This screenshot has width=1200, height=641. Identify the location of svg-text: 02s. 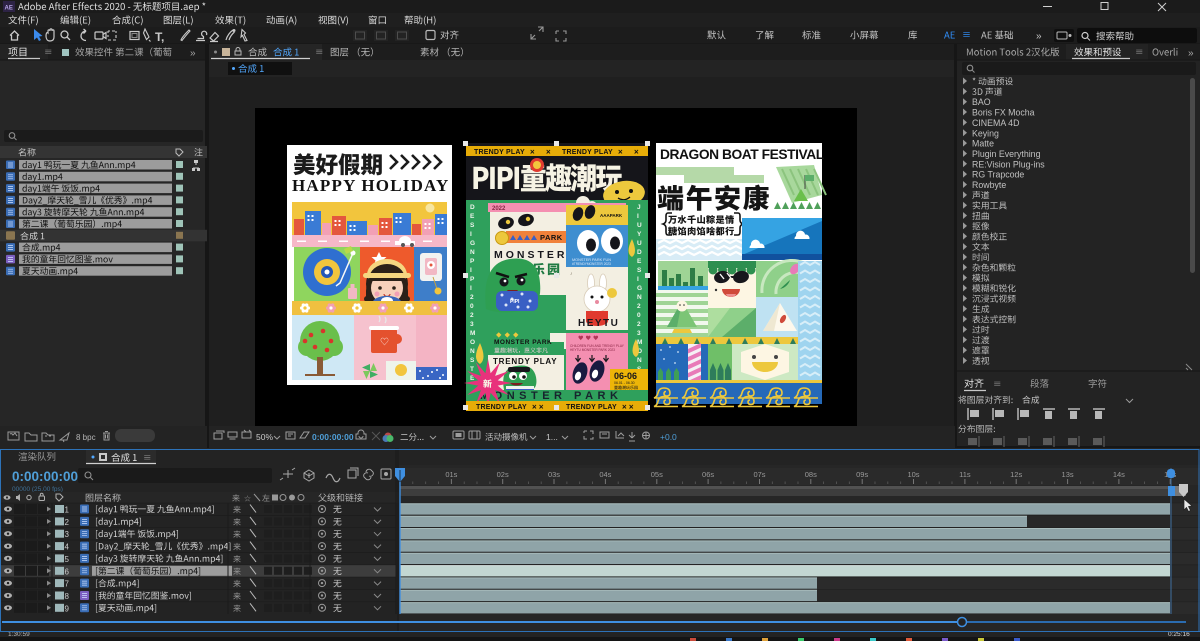
(503, 474).